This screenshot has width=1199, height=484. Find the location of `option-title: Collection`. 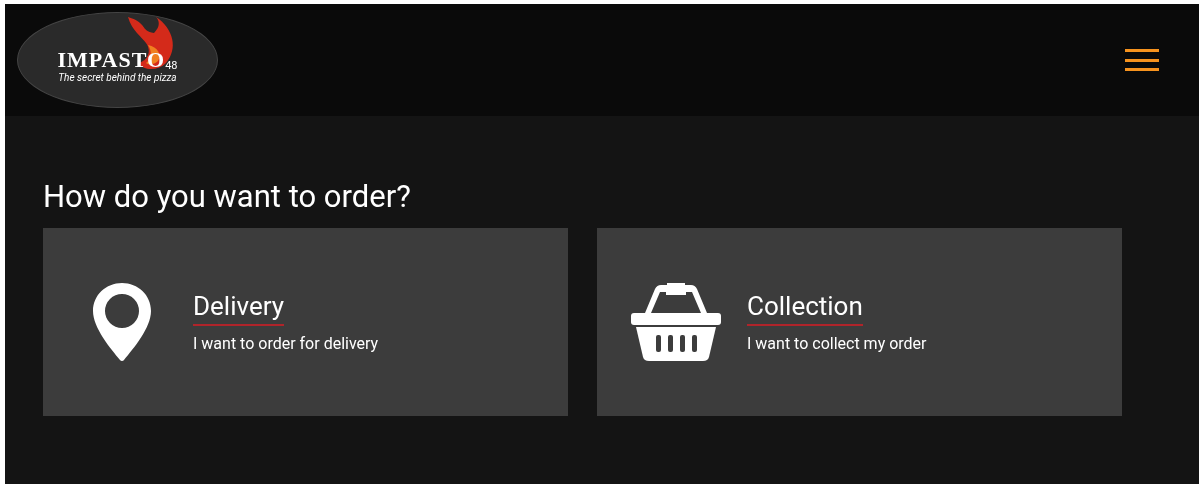

option-title: Collection is located at coordinates (805, 308).